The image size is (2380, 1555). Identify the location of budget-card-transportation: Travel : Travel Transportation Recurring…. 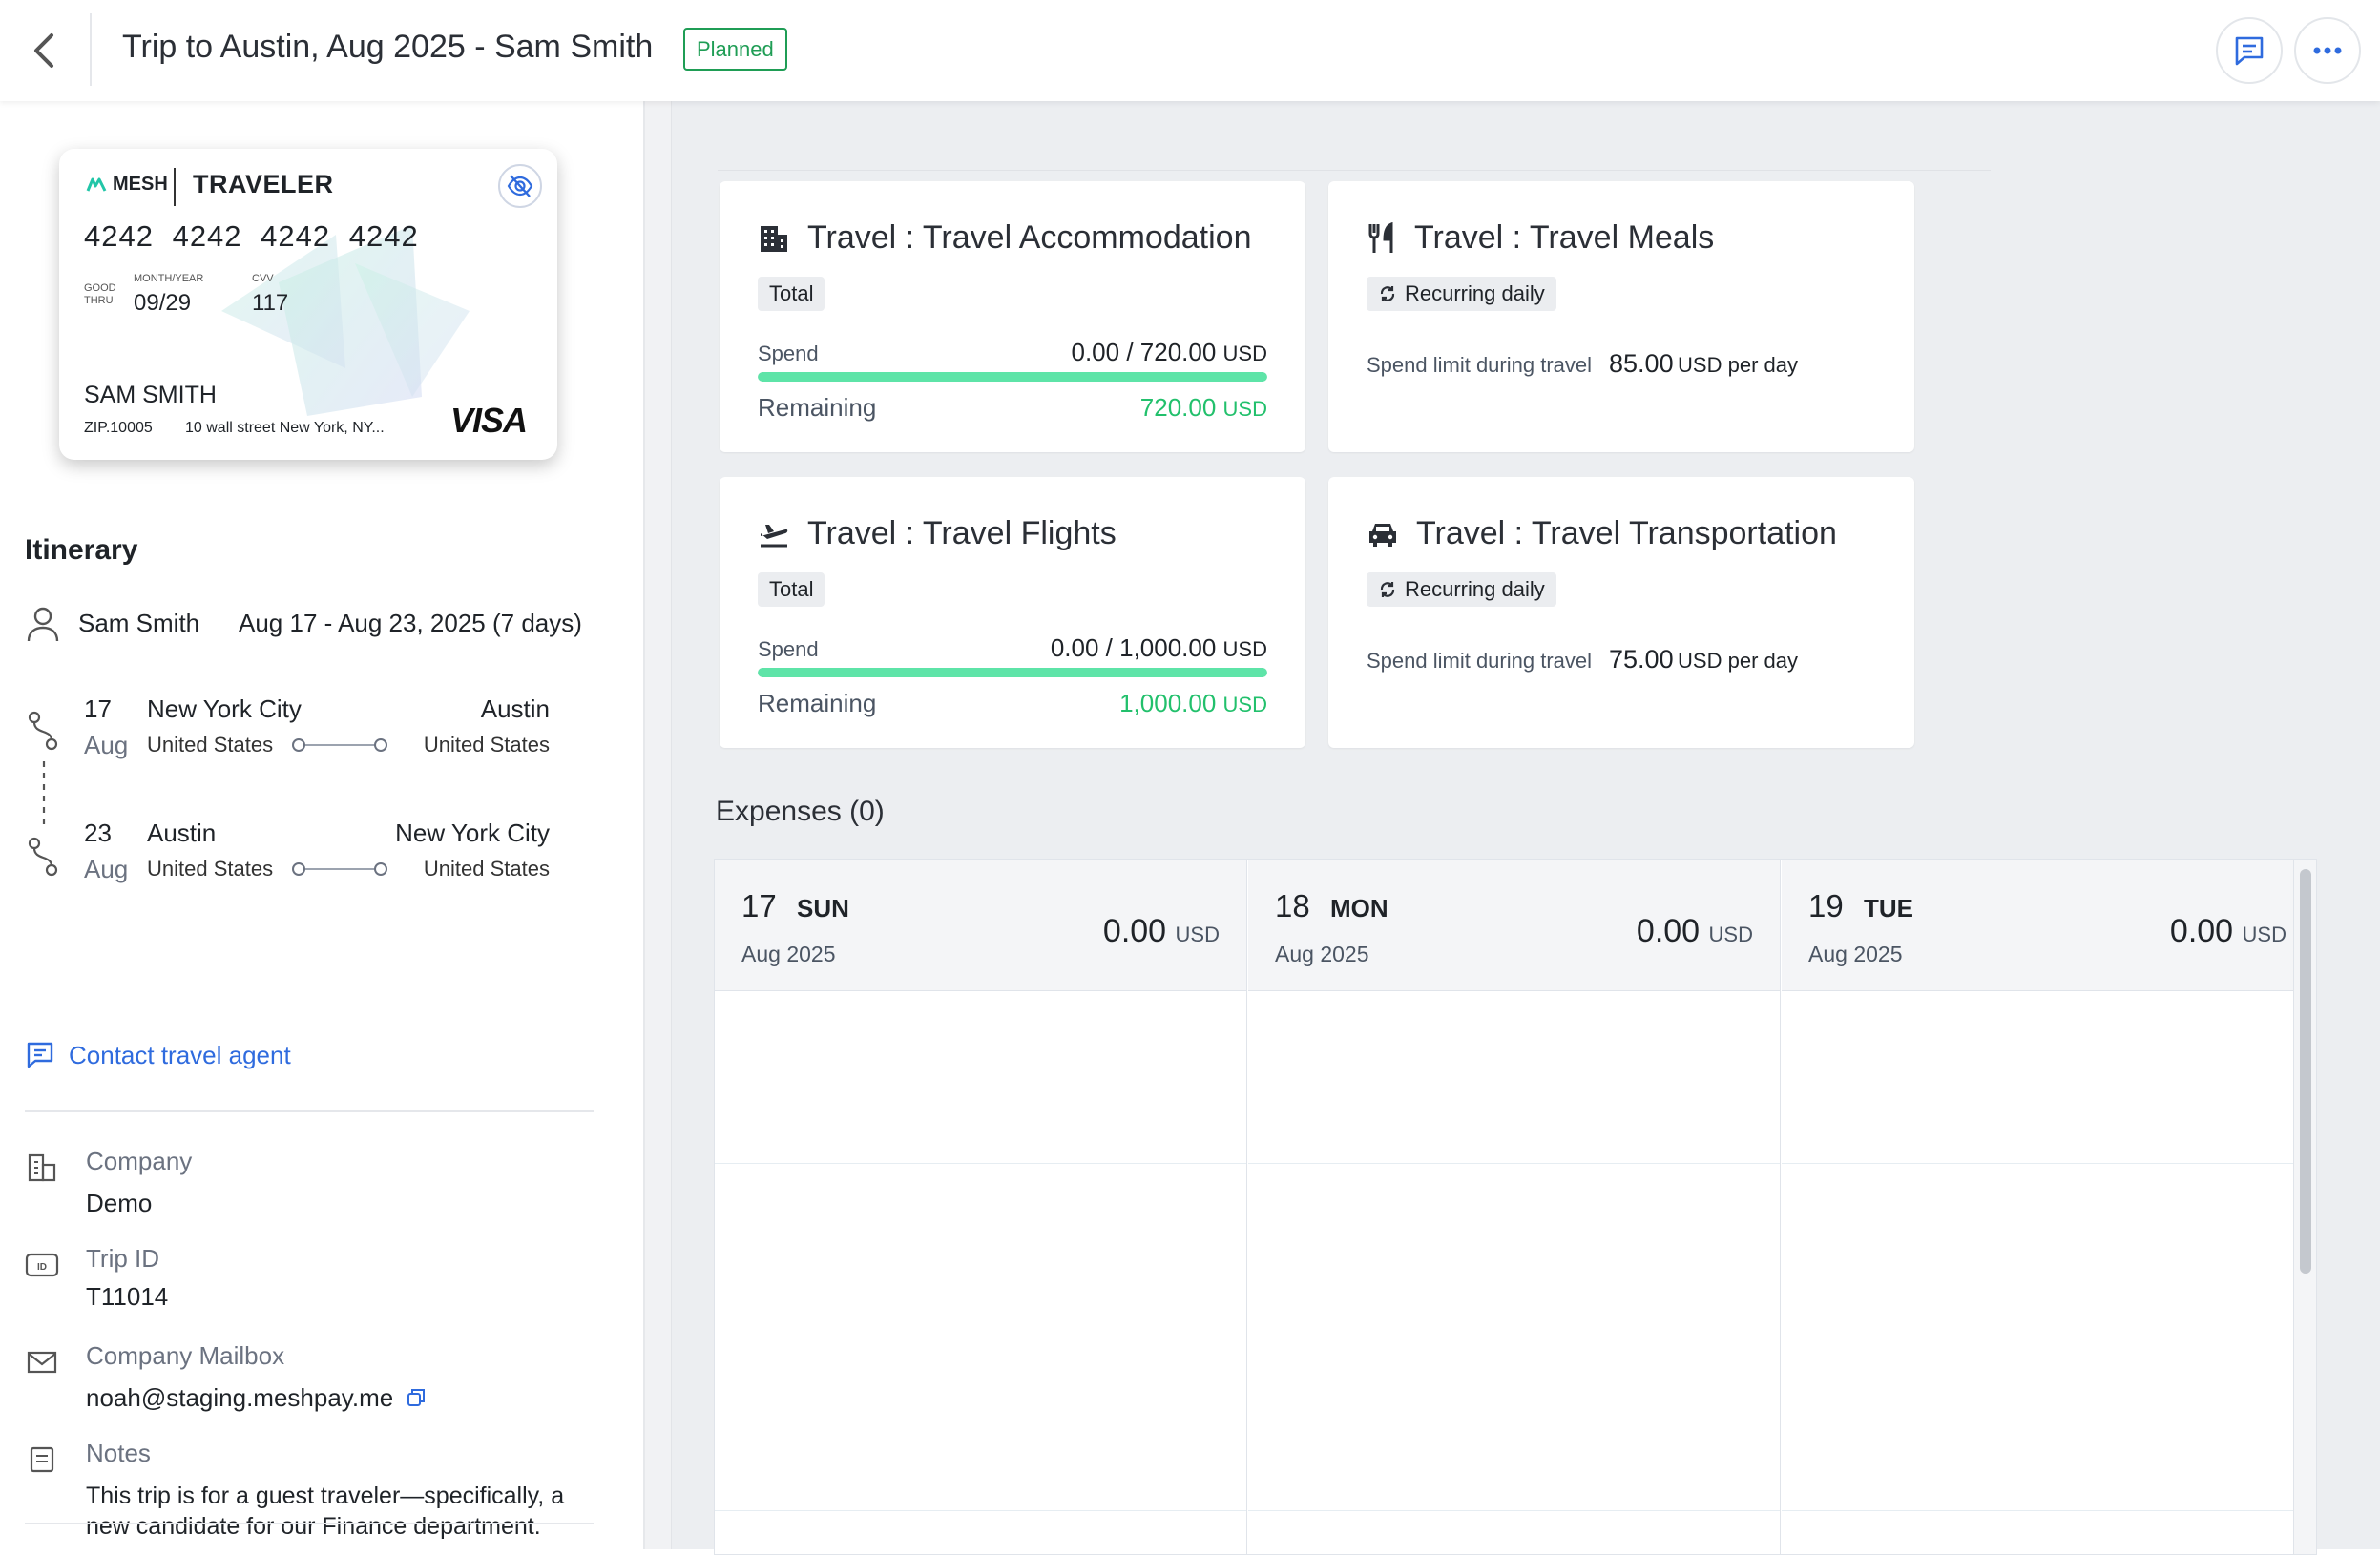
(1621, 612).